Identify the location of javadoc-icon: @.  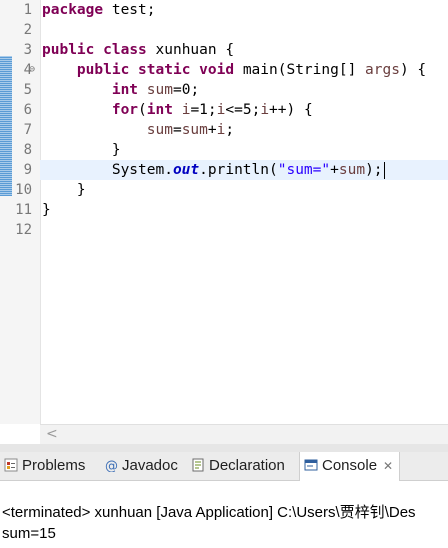
(111, 464).